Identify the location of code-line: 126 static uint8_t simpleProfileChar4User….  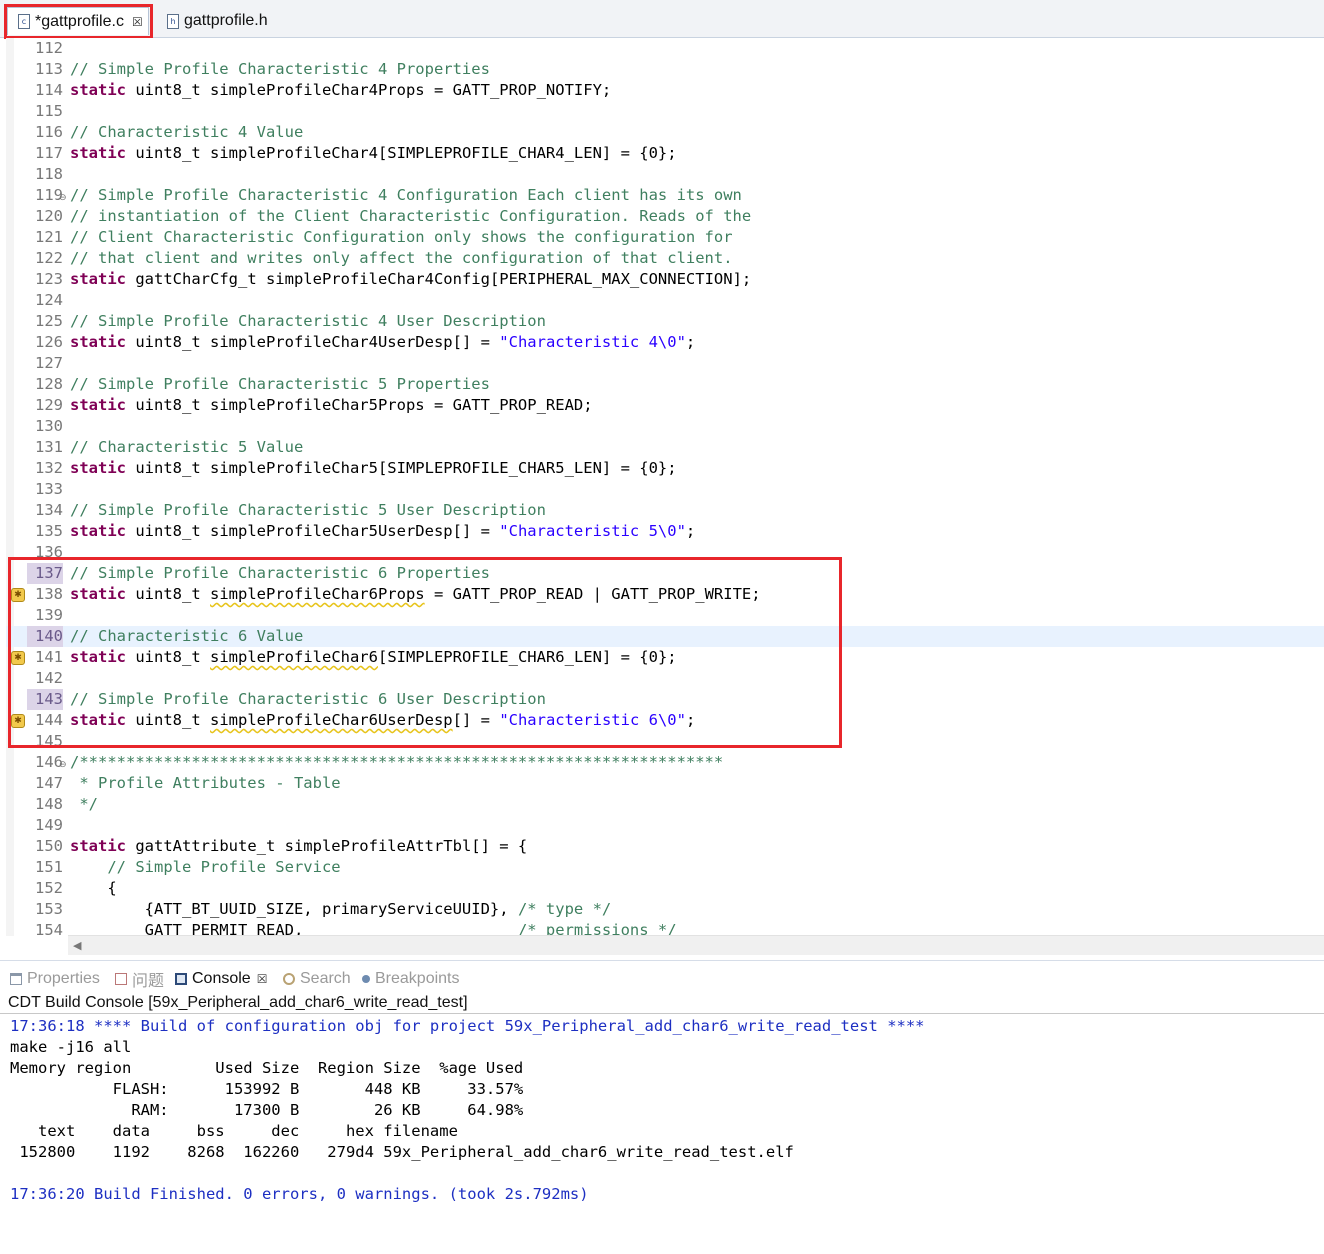
(665, 342).